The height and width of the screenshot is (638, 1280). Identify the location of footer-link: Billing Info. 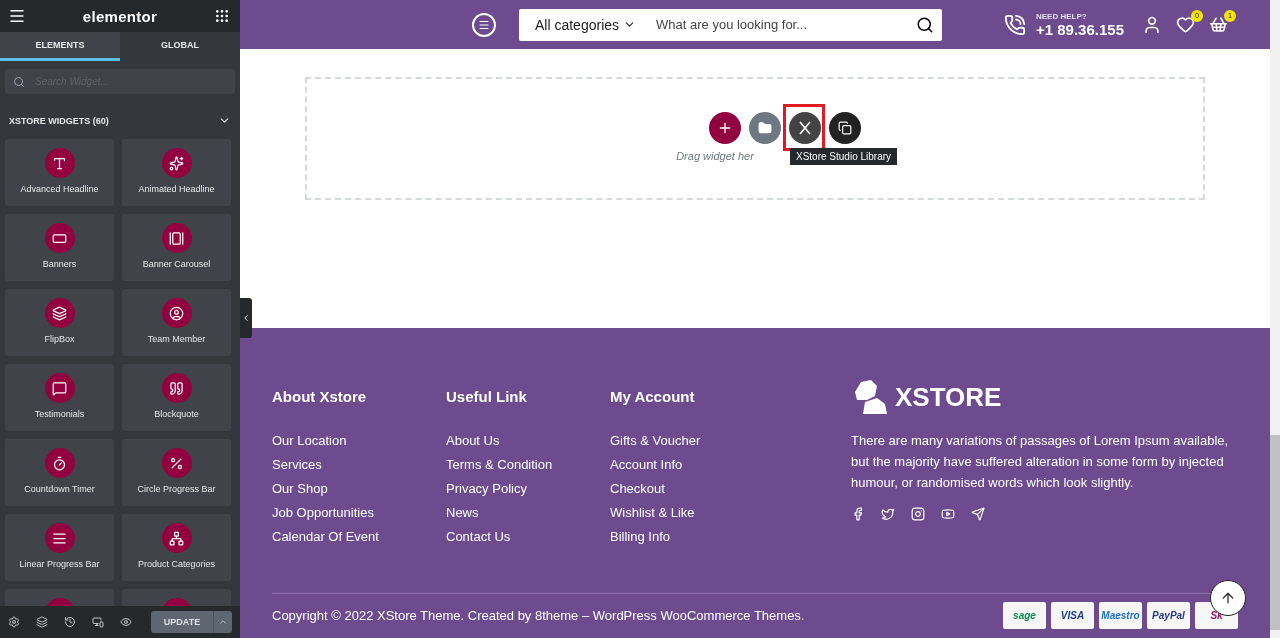
(730, 537).